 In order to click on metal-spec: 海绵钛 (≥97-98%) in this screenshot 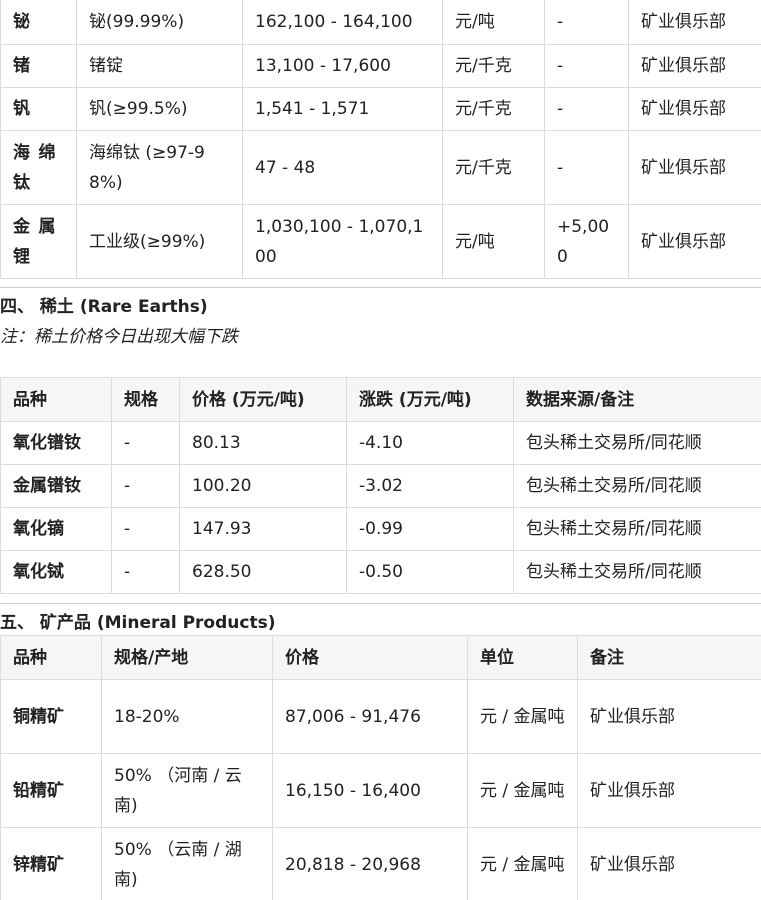, I will do `click(159, 167)`.